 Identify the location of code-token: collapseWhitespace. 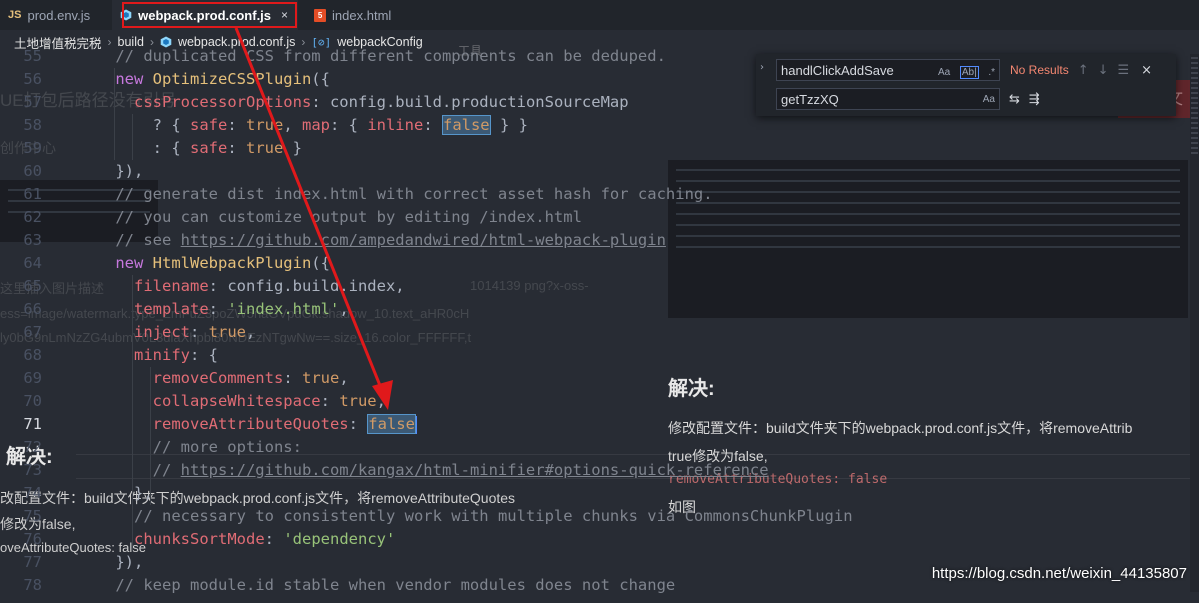
(236, 401).